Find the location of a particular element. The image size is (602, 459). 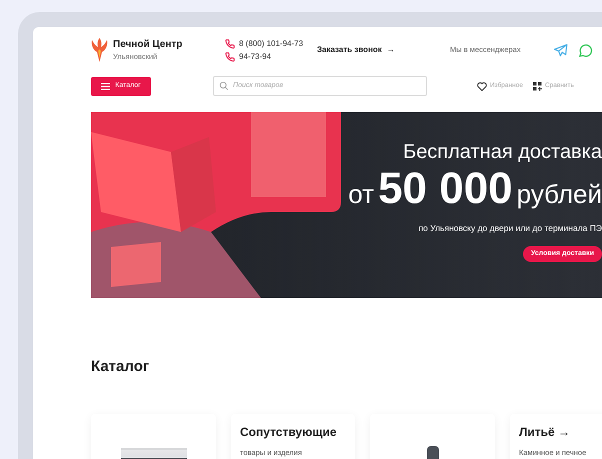

banner-amount: 50 000 is located at coordinates (445, 189).